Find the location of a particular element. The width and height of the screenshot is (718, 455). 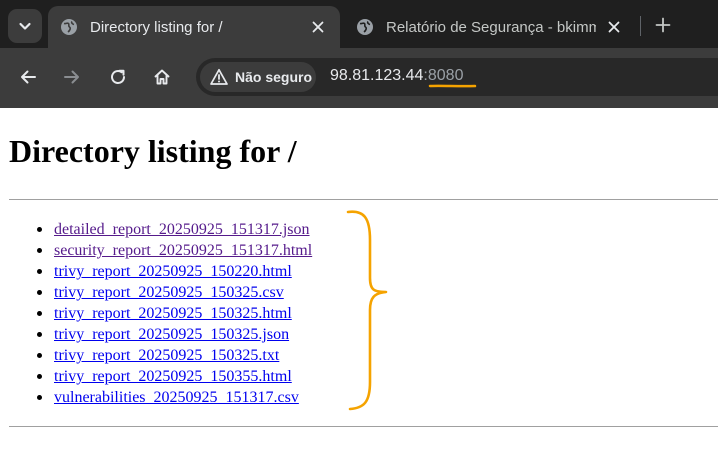

curly-brace-annotation is located at coordinates (367, 310).